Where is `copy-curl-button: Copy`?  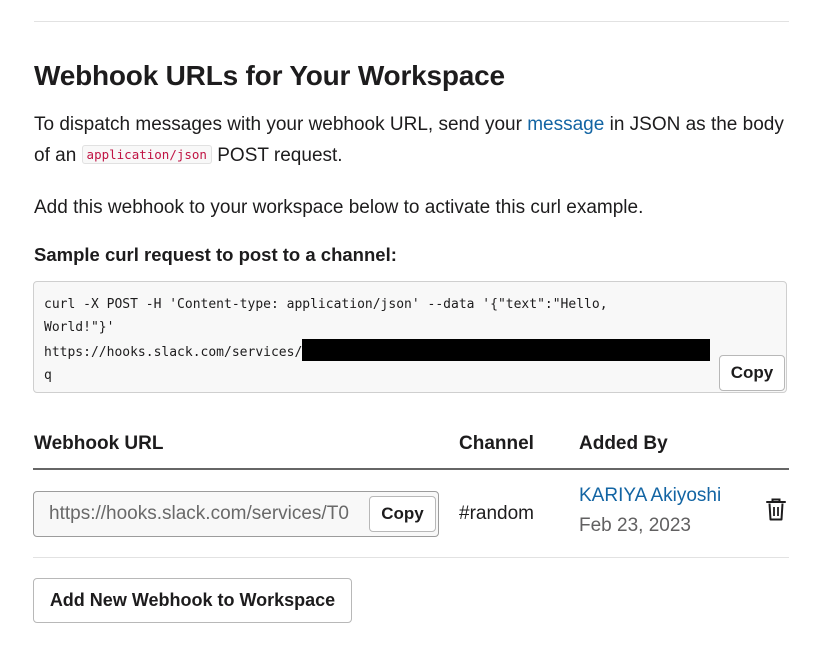
copy-curl-button: Copy is located at coordinates (752, 373).